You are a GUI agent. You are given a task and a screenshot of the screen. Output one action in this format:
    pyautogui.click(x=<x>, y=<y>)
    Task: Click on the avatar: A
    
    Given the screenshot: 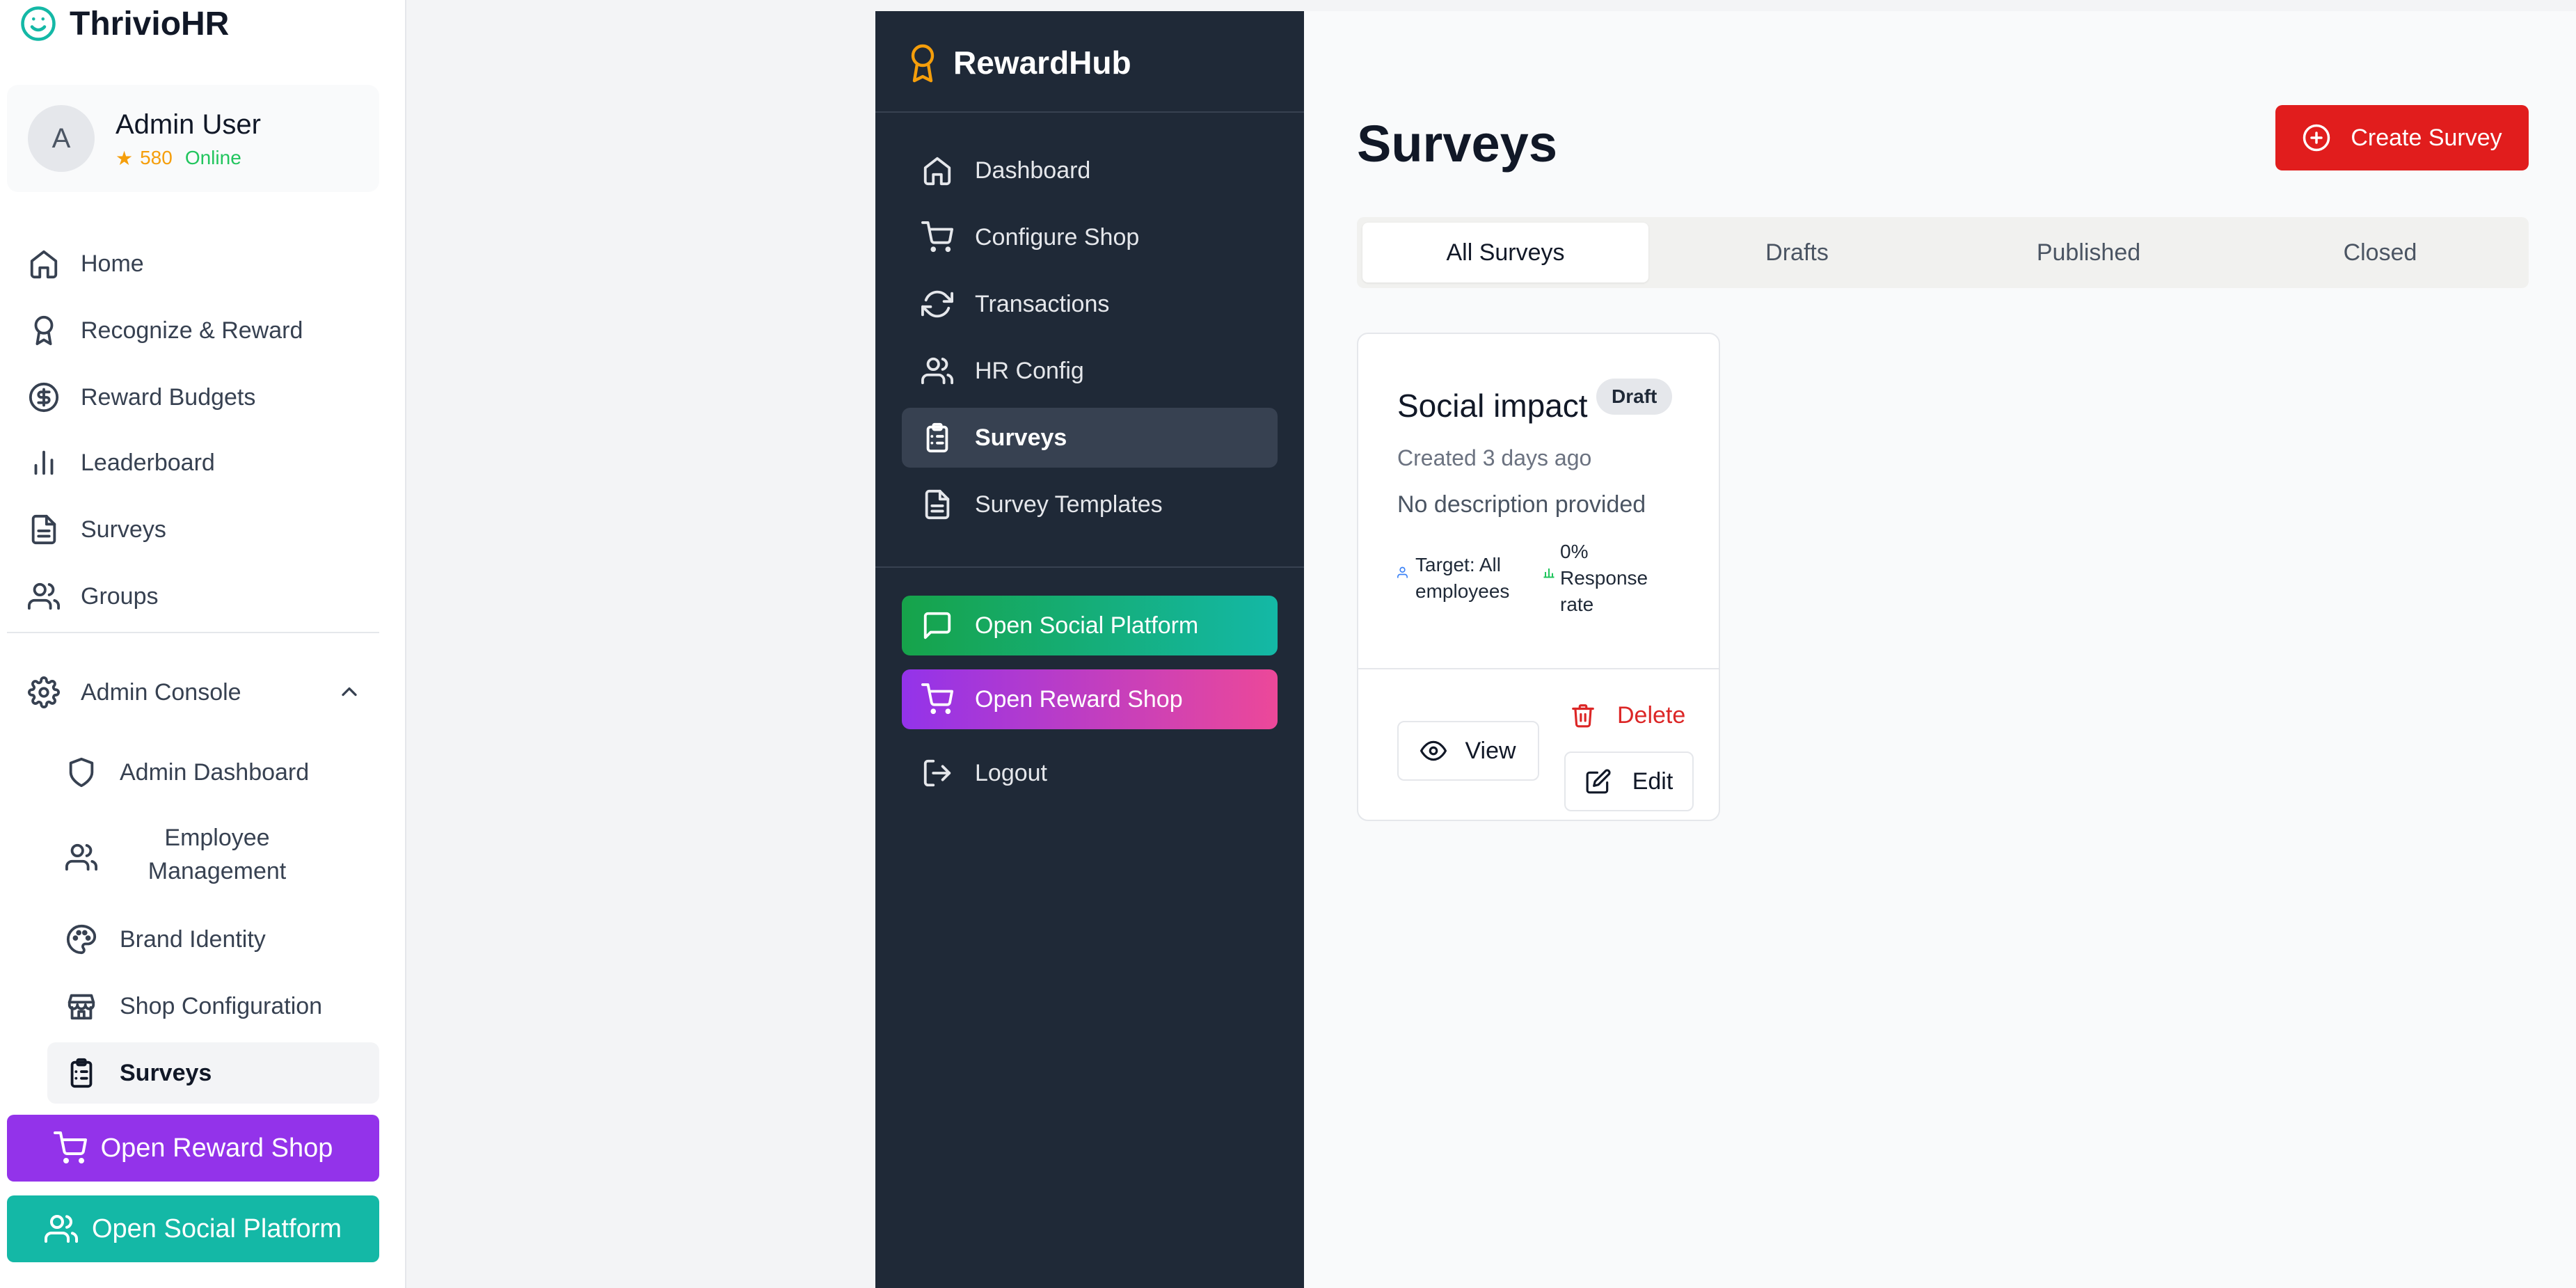 What is the action you would take?
    pyautogui.click(x=61, y=138)
    